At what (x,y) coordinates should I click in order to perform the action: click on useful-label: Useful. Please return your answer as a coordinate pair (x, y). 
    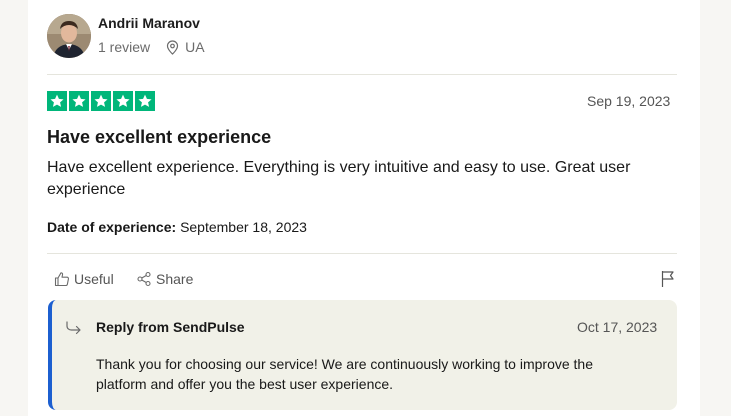
    Looking at the image, I should click on (94, 279).